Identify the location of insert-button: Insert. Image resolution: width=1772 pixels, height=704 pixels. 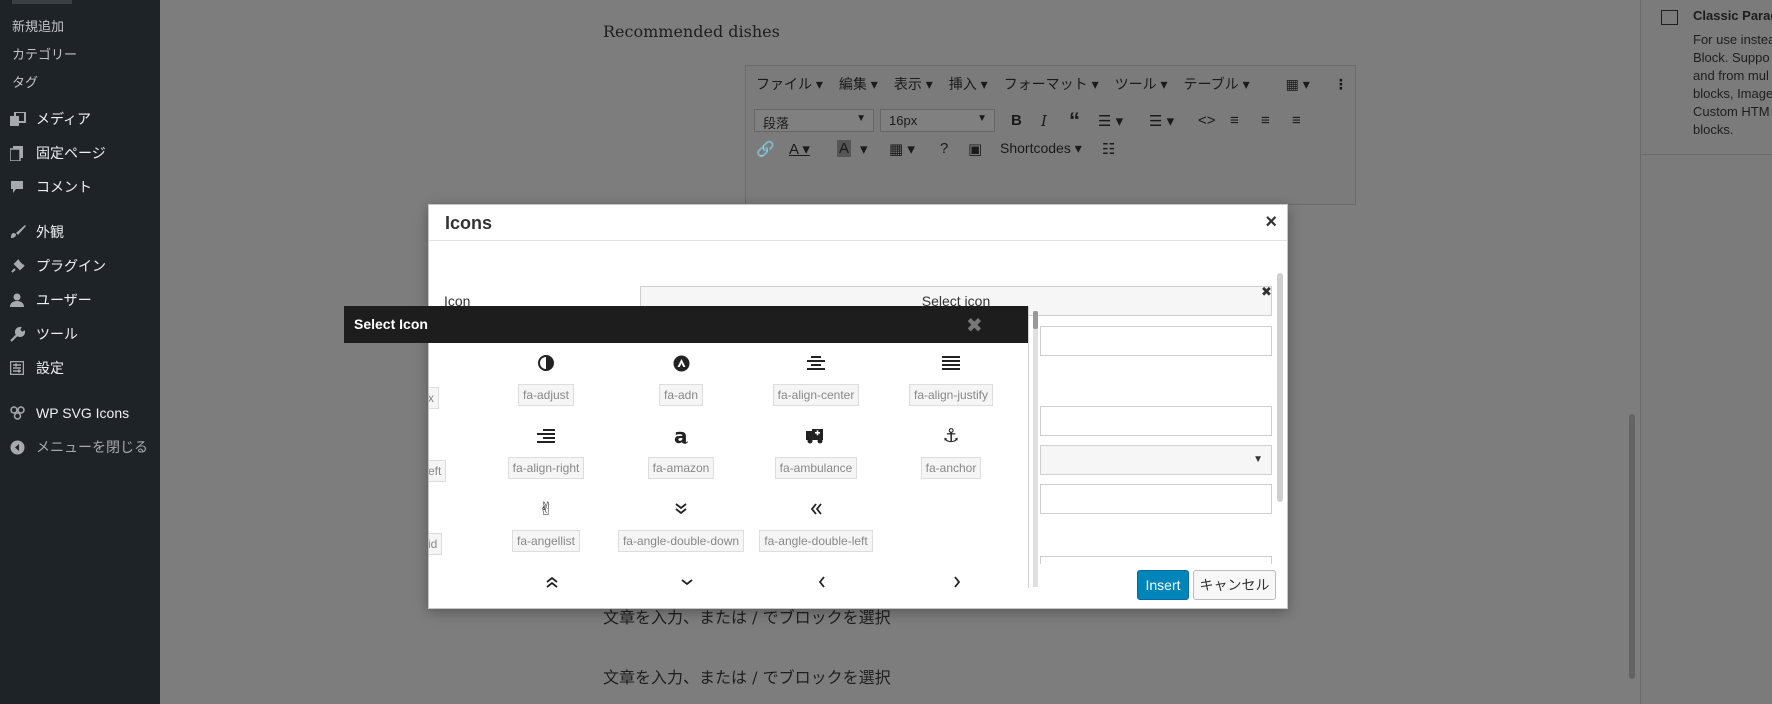
(1163, 585).